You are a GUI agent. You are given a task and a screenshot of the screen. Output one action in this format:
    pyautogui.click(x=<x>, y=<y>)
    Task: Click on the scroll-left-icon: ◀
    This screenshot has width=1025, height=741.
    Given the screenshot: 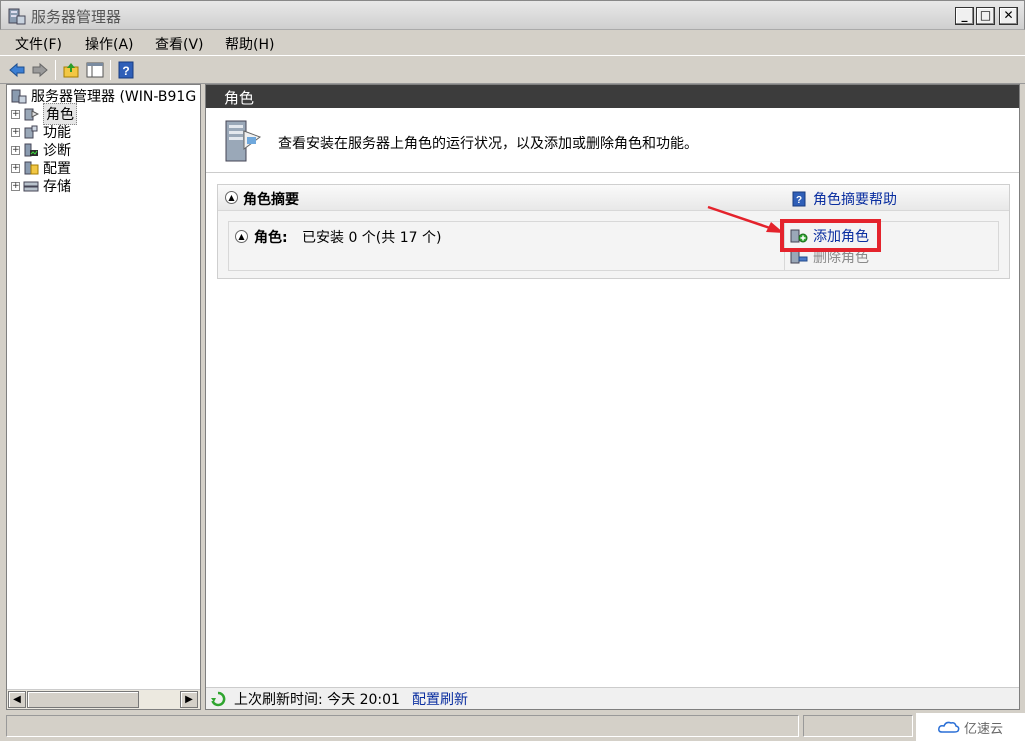 What is the action you would take?
    pyautogui.click(x=17, y=699)
    